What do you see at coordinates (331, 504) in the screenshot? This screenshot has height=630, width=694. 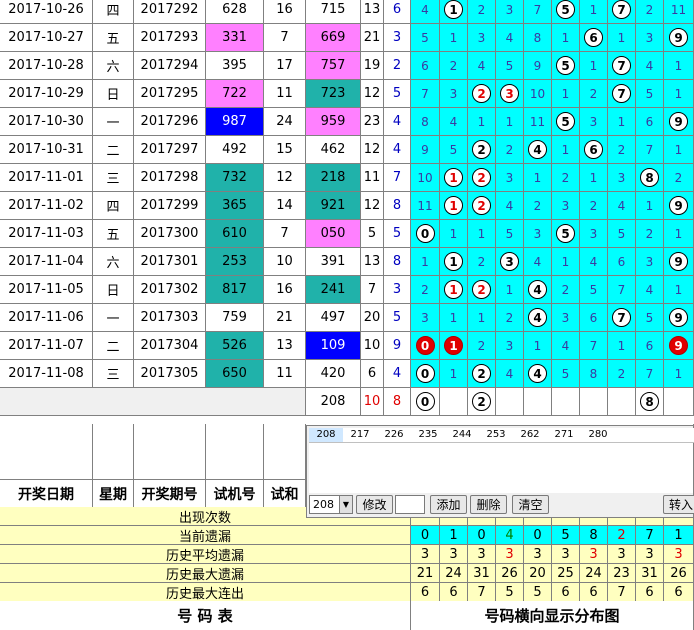 I see `number-combo: 208 ▼` at bounding box center [331, 504].